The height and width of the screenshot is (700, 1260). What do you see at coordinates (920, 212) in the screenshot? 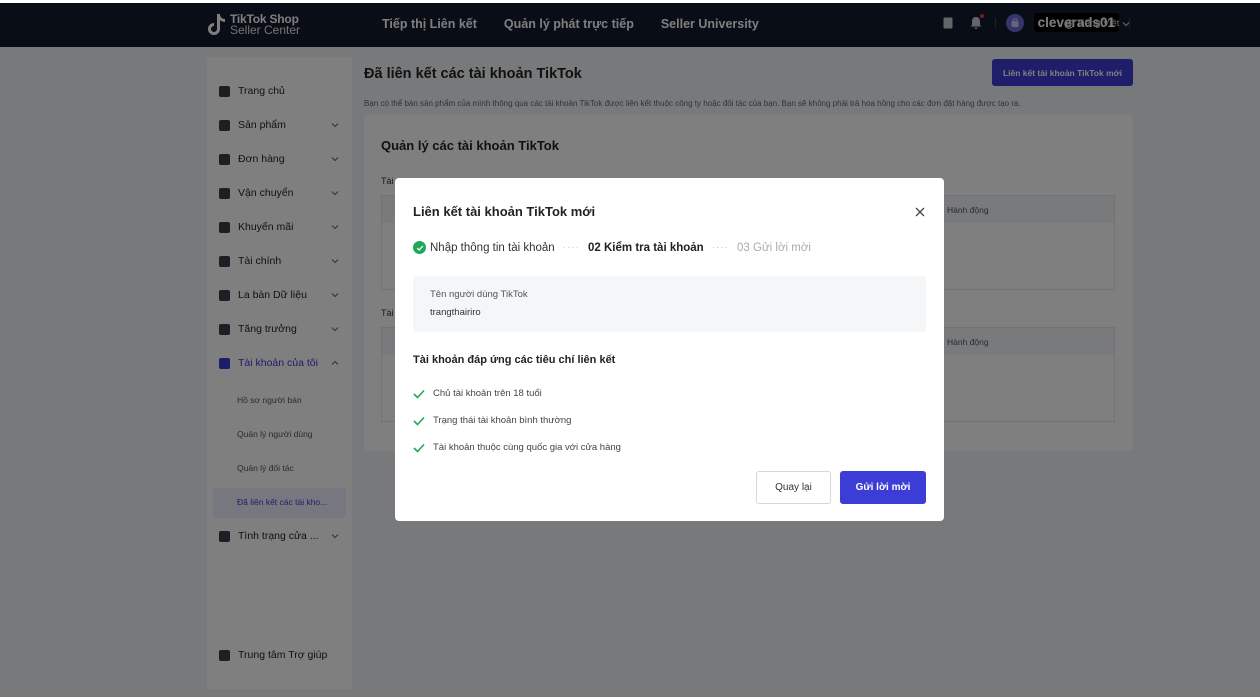
I see `close-icon` at bounding box center [920, 212].